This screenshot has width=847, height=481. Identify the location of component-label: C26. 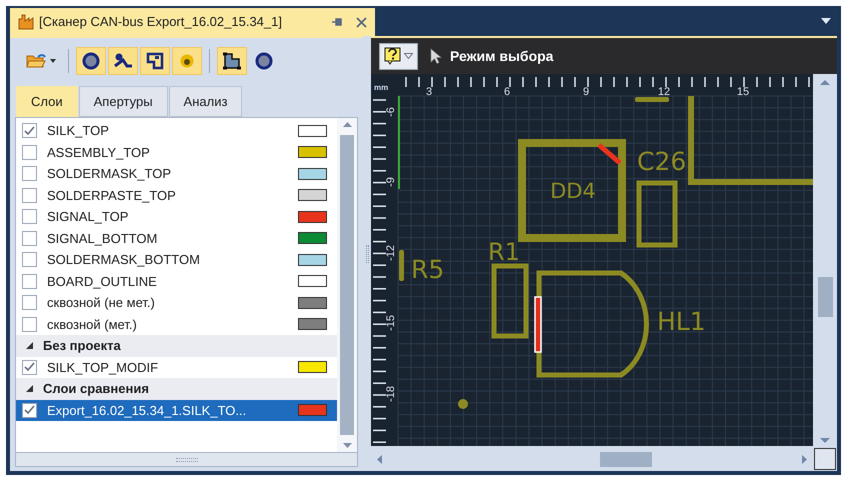
(661, 161).